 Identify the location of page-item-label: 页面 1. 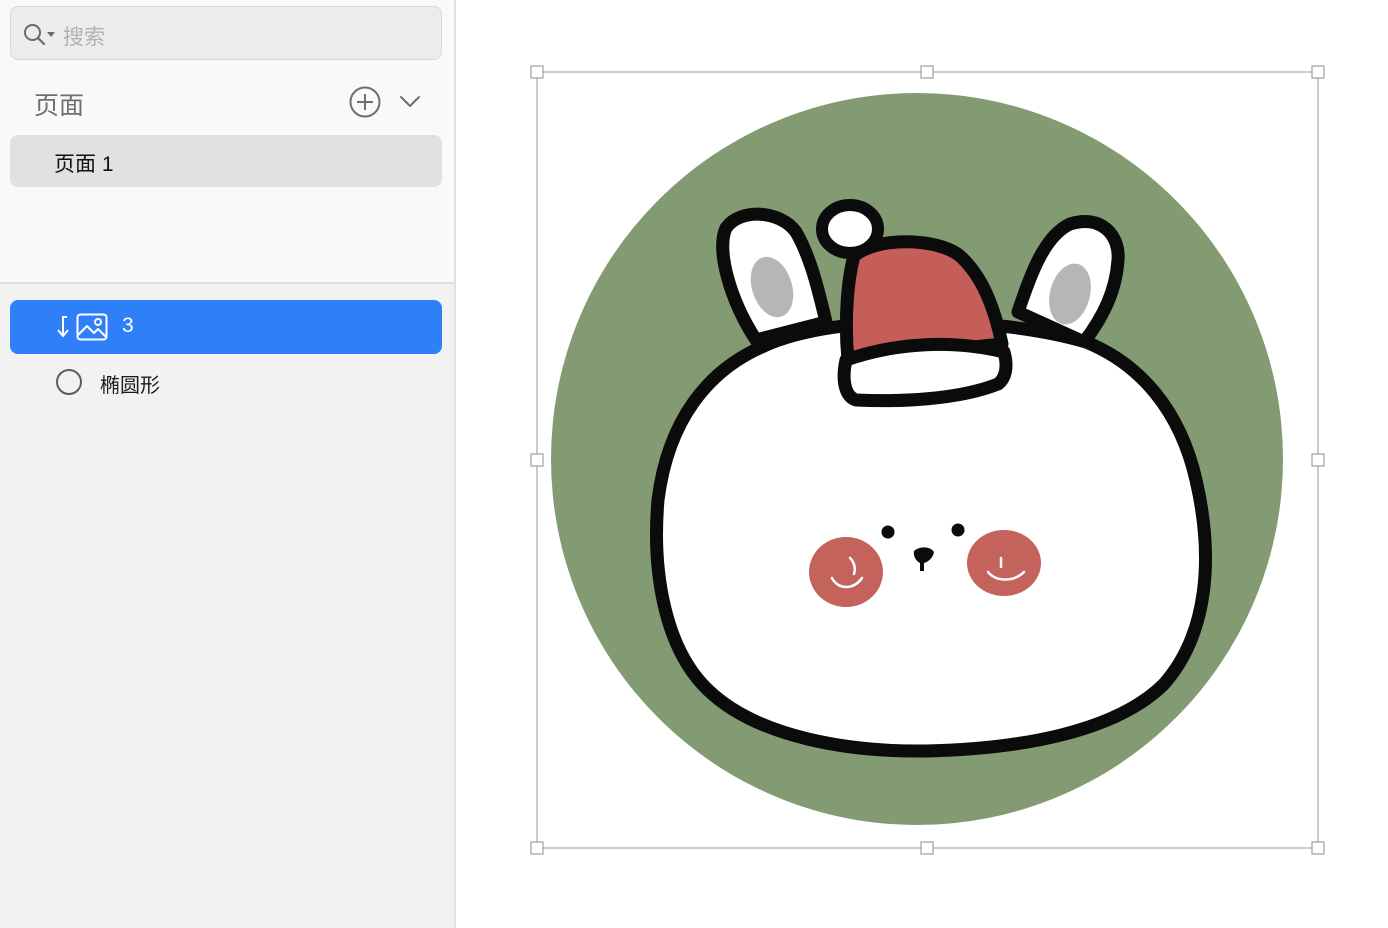
(84, 164).